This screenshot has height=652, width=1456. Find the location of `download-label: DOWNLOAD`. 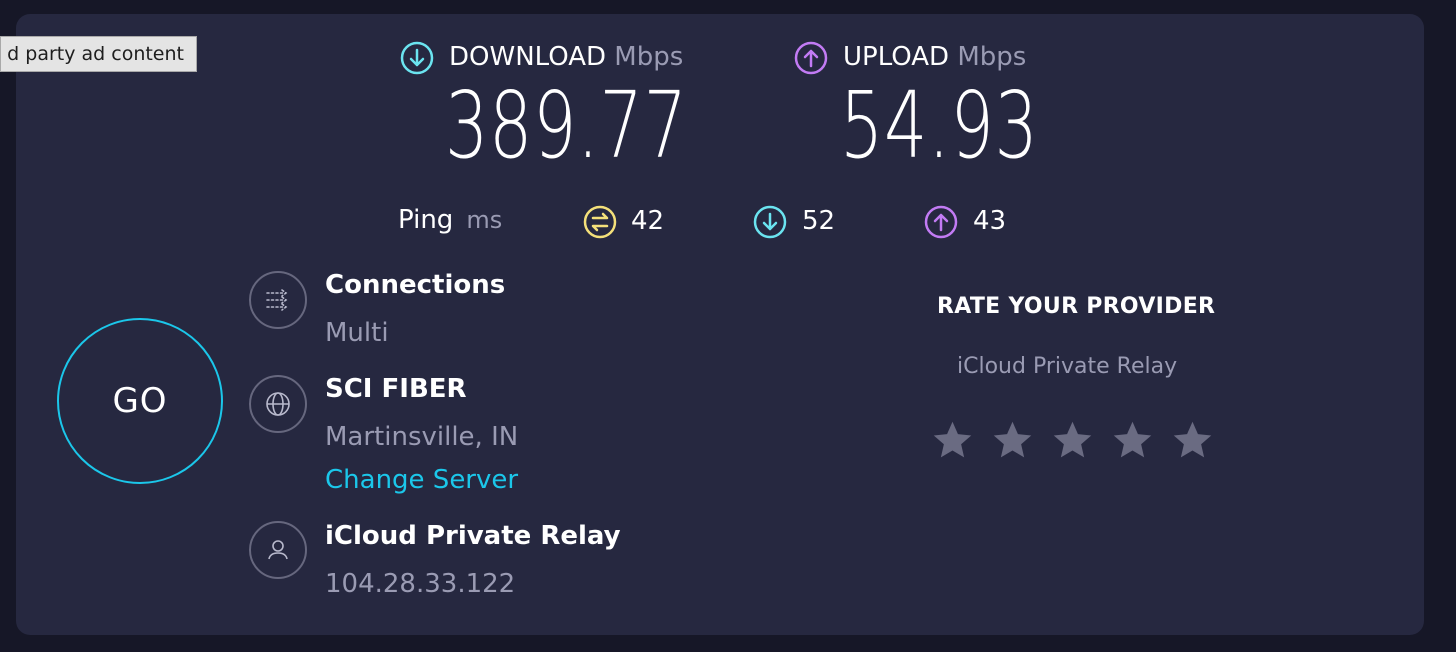

download-label: DOWNLOAD is located at coordinates (528, 57).